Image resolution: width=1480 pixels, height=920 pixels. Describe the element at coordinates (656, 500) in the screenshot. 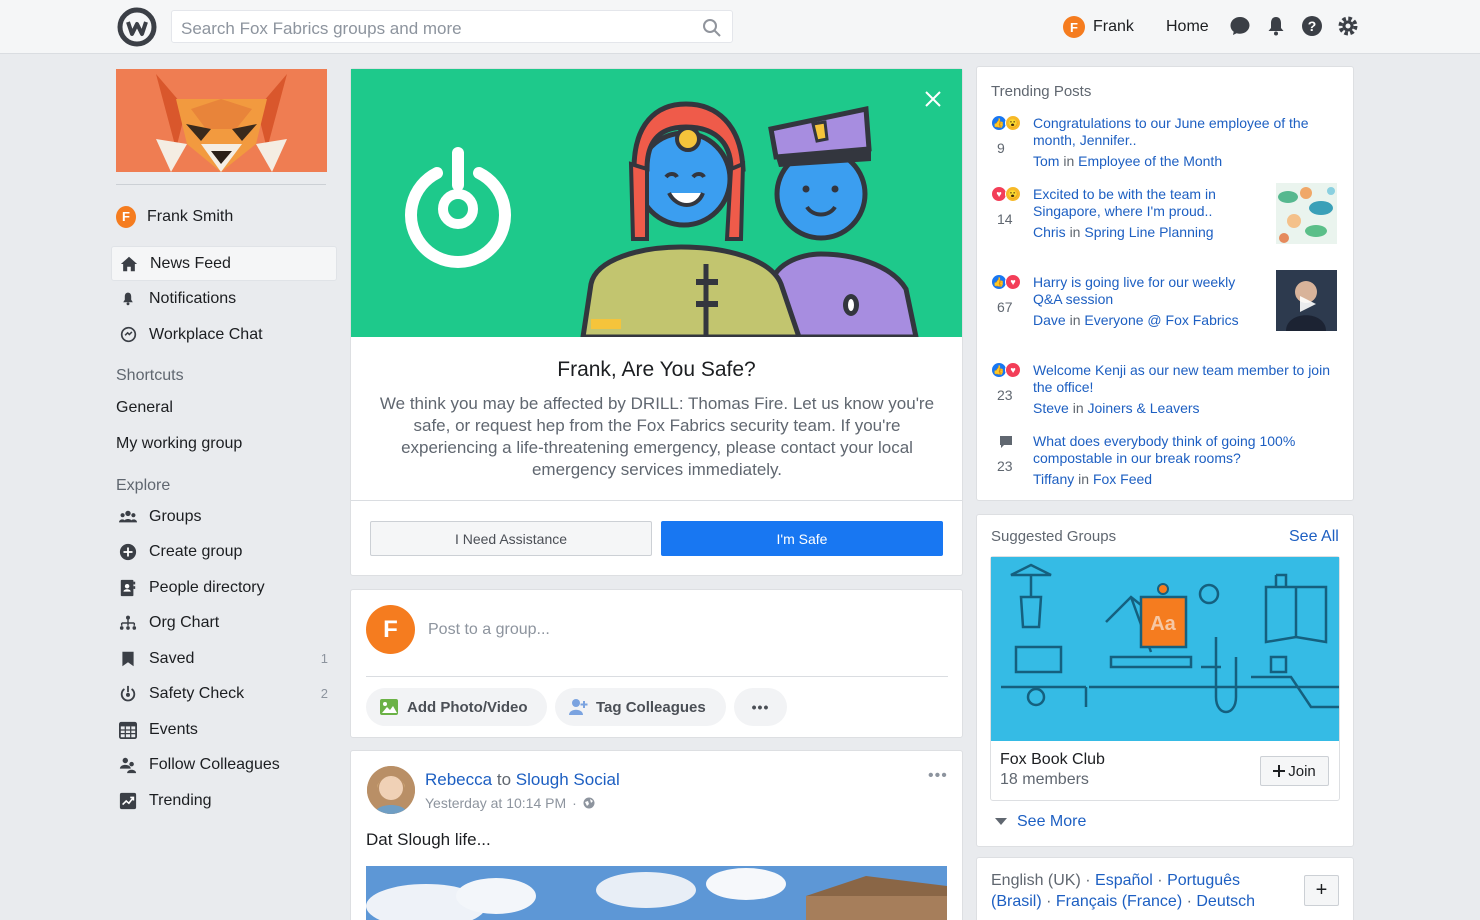

I see `divider` at that location.